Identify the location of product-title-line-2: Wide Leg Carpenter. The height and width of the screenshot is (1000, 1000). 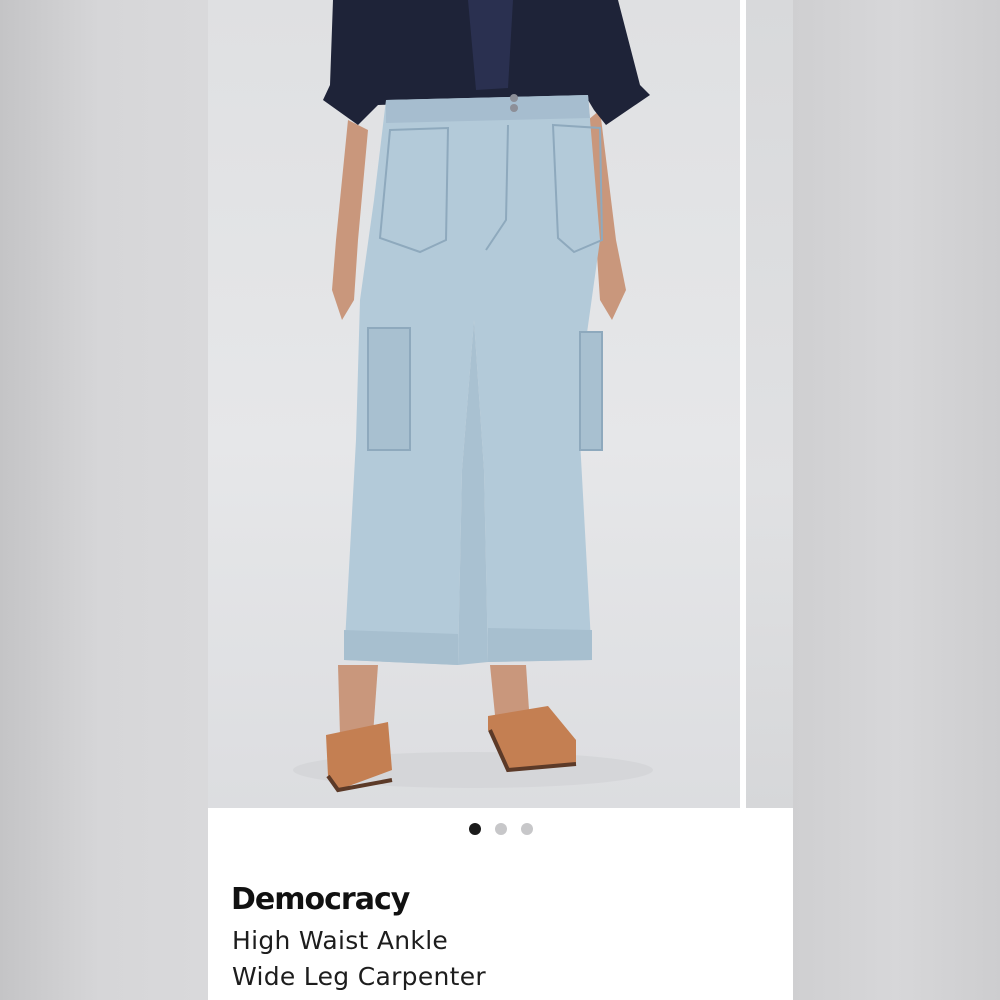
(359, 976).